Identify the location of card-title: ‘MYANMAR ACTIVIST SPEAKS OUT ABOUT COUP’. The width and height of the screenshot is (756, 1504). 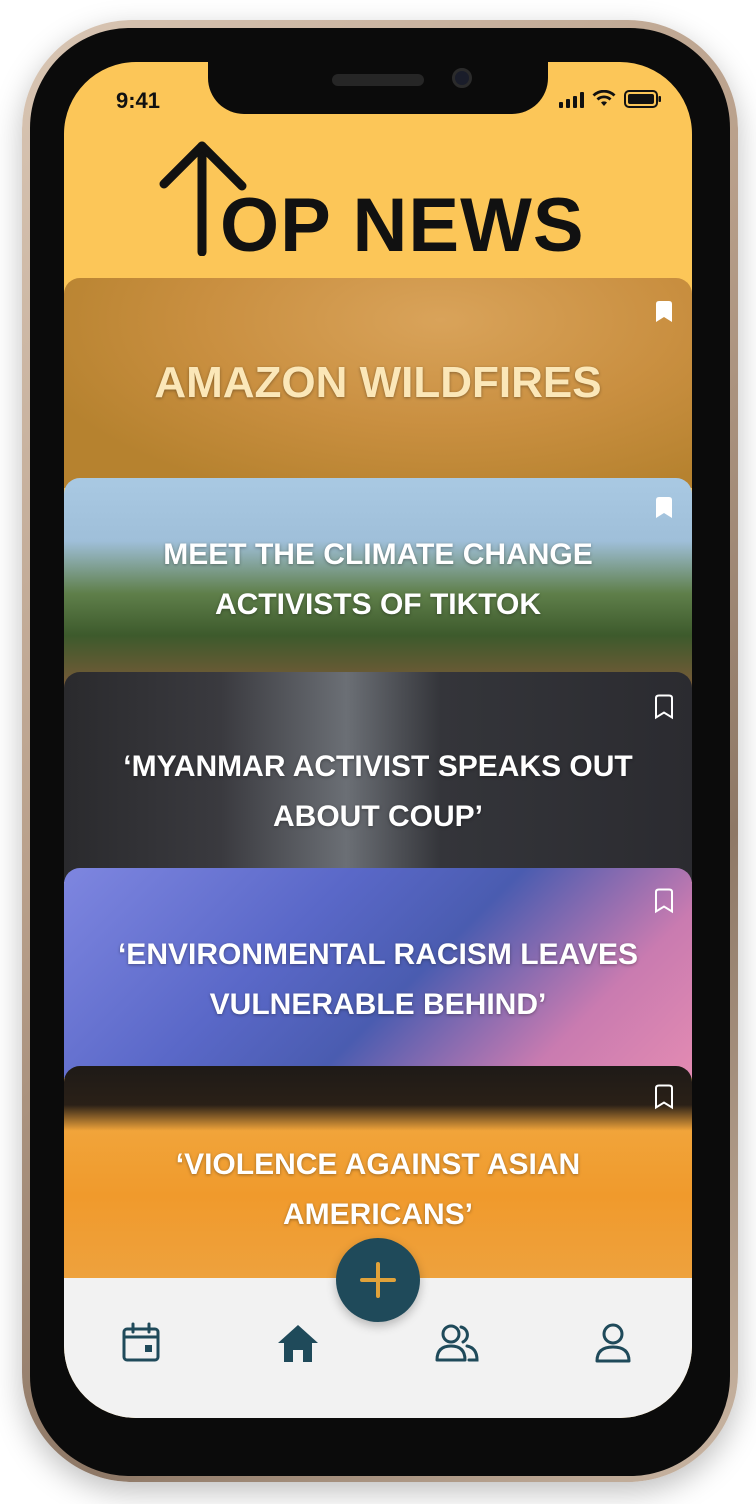
(378, 791).